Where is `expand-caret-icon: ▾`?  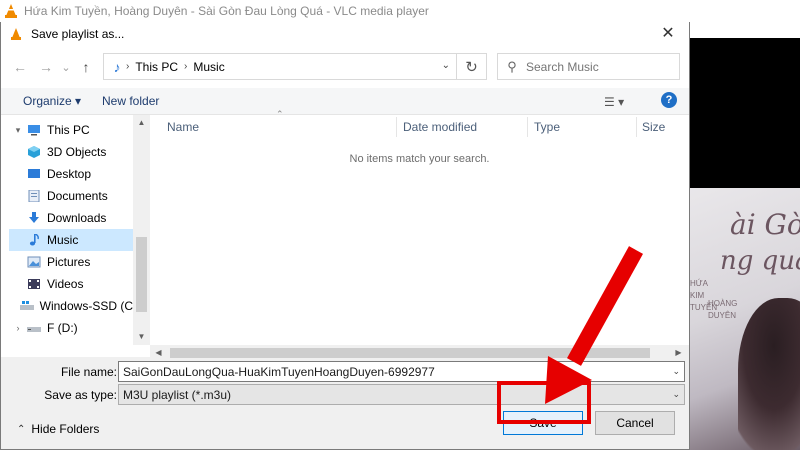
expand-caret-icon: ▾ is located at coordinates (18, 130).